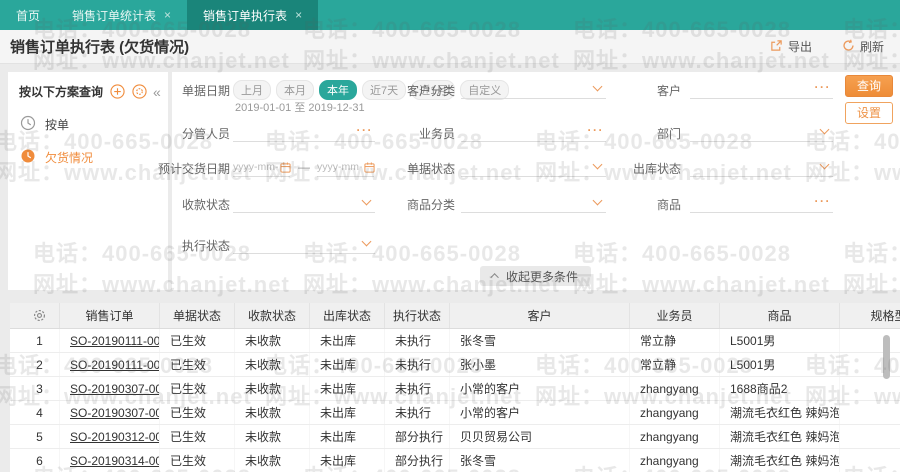 Image resolution: width=900 pixels, height=472 pixels. Describe the element at coordinates (848, 47) in the screenshot. I see `refresh-icon` at that location.